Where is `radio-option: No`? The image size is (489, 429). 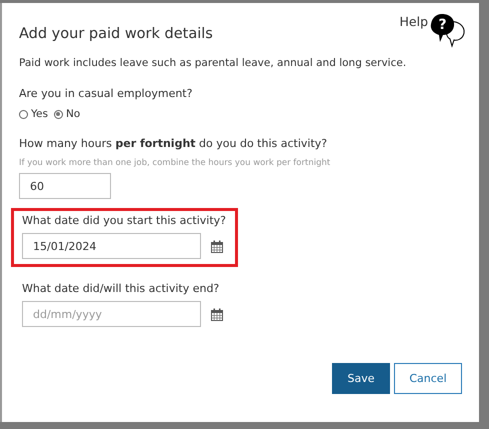
radio-option: No is located at coordinates (67, 114).